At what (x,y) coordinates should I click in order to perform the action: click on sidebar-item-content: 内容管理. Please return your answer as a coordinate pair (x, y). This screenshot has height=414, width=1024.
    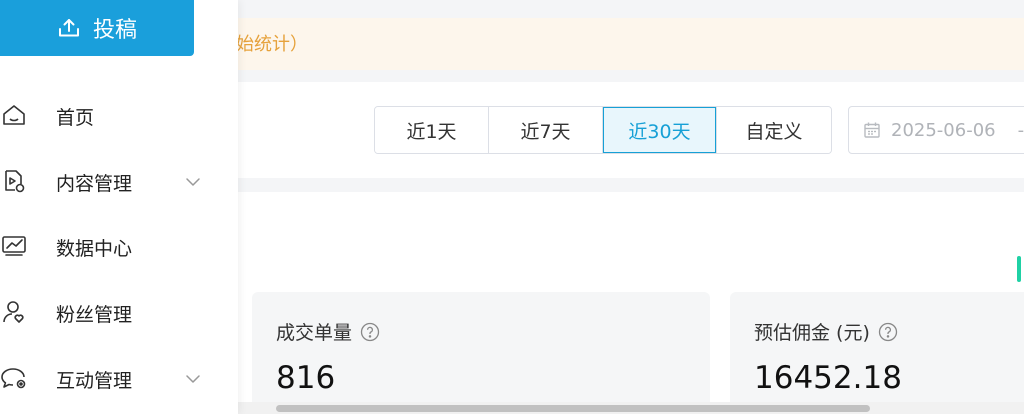
    Looking at the image, I should click on (119, 180).